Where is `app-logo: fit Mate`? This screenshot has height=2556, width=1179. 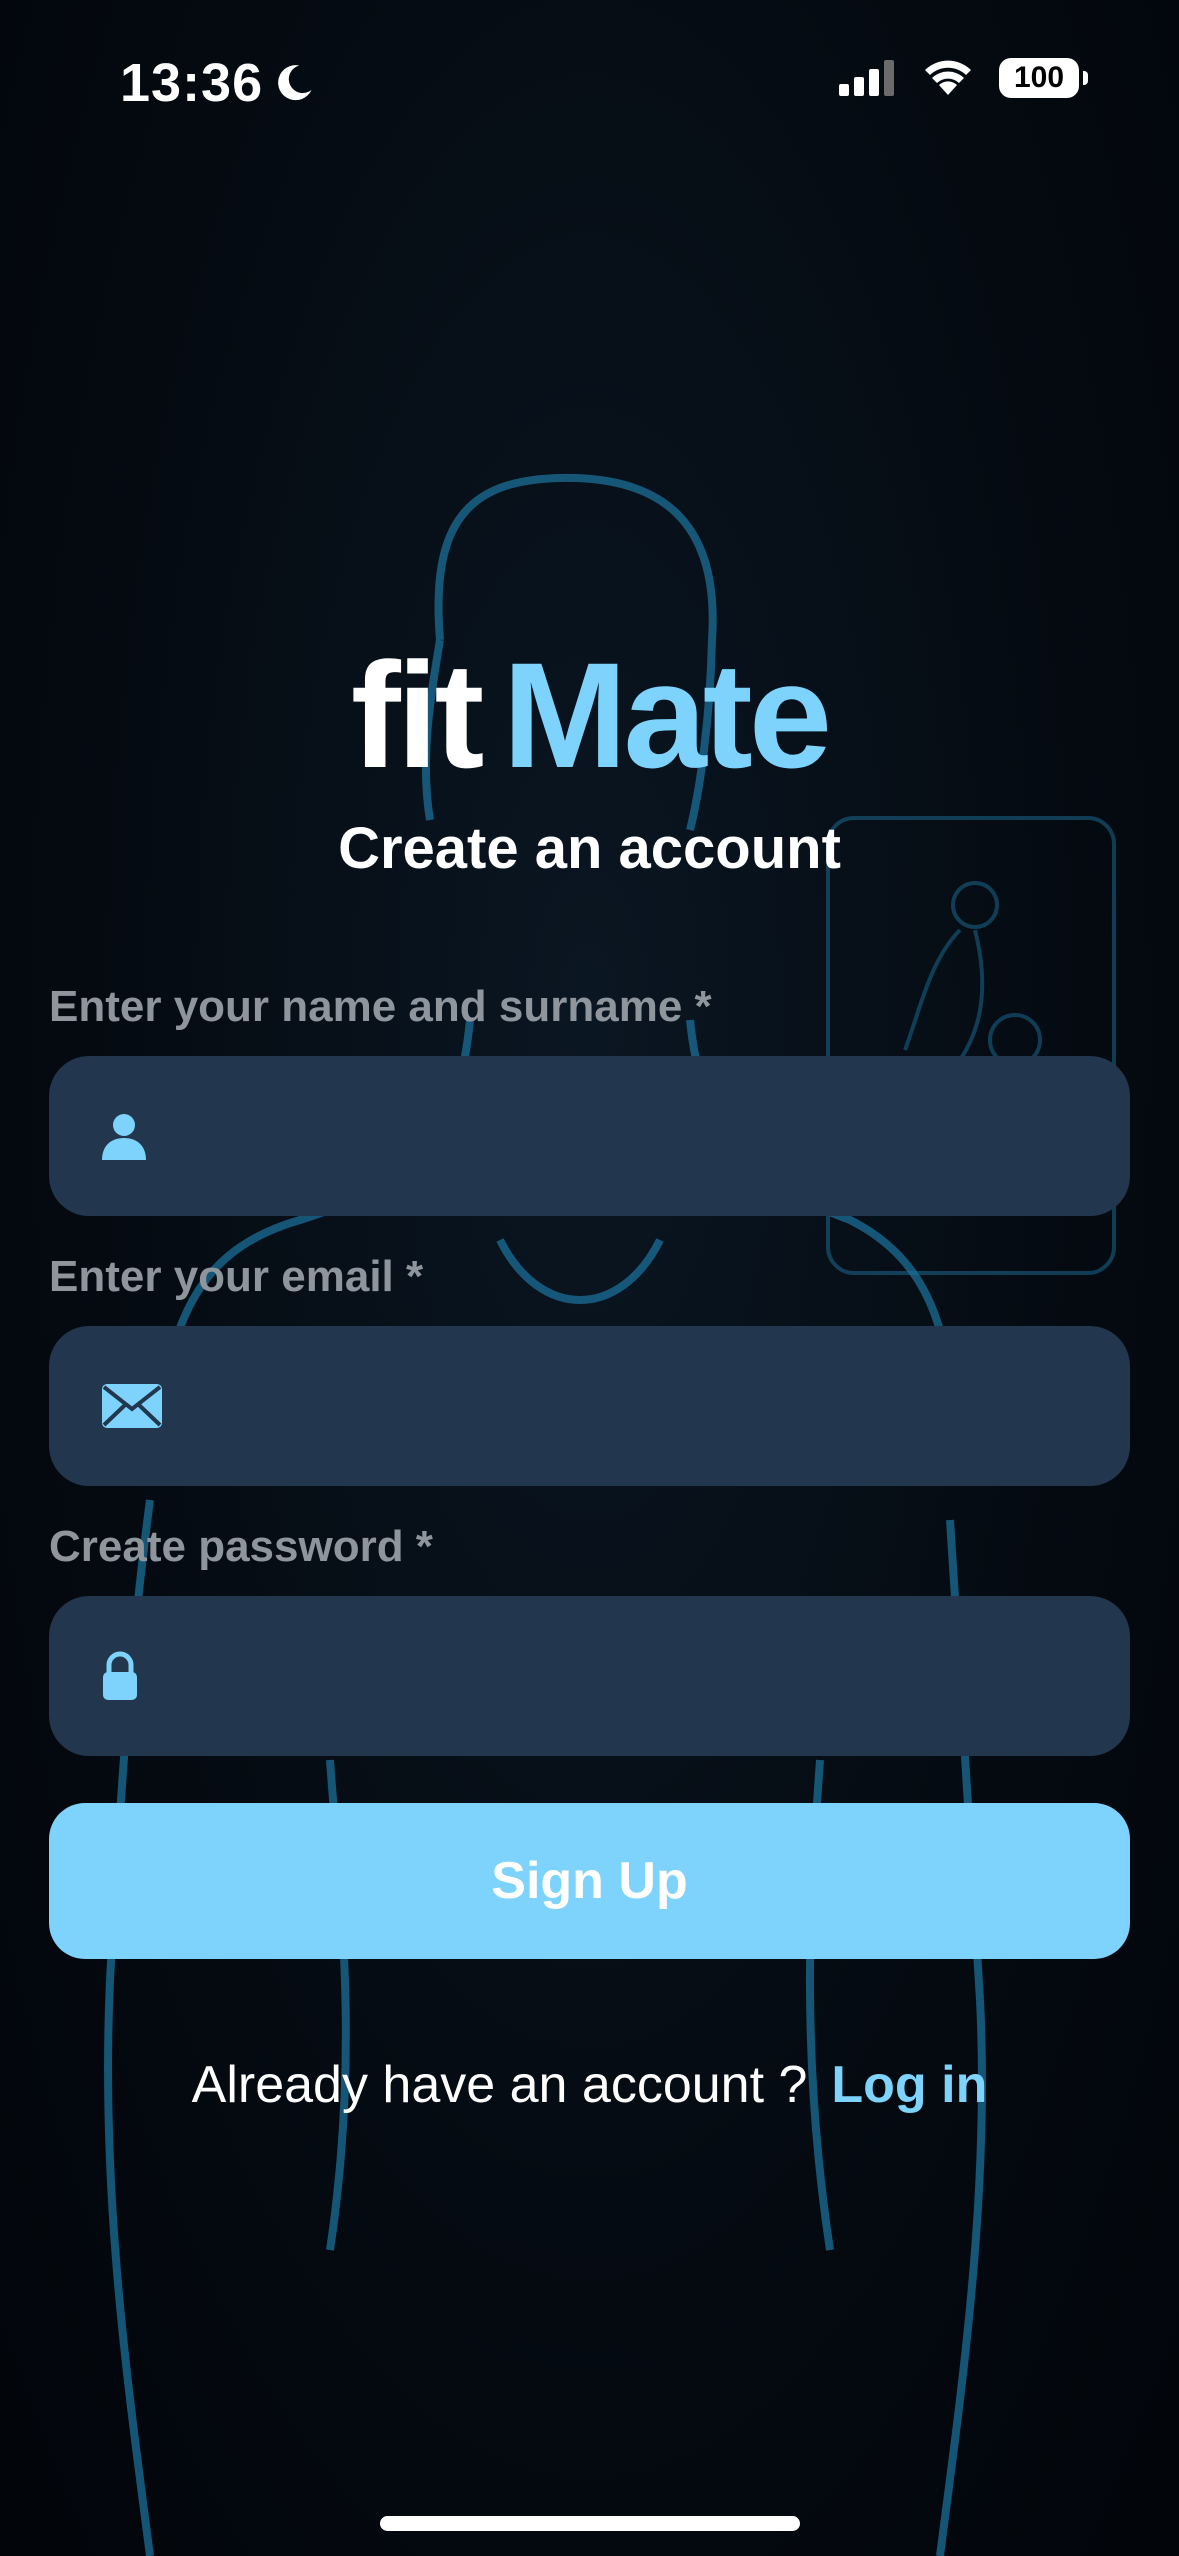 app-logo: fit Mate is located at coordinates (589, 715).